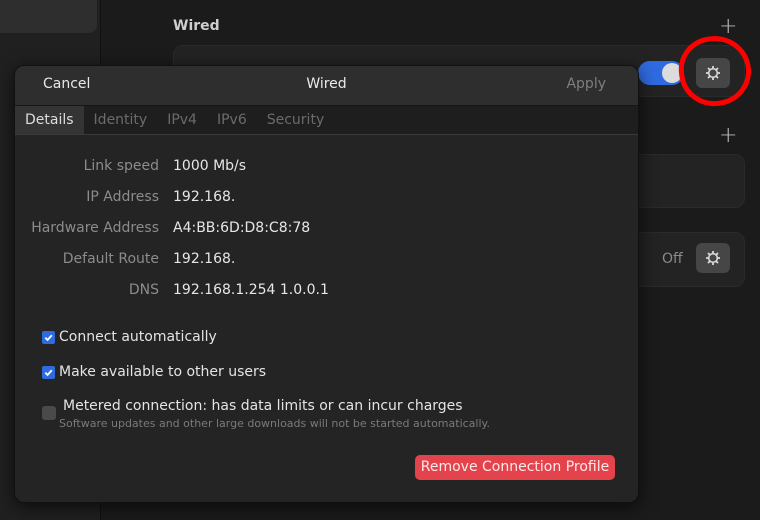 The height and width of the screenshot is (520, 760). I want to click on proxy-settings-button, so click(713, 258).